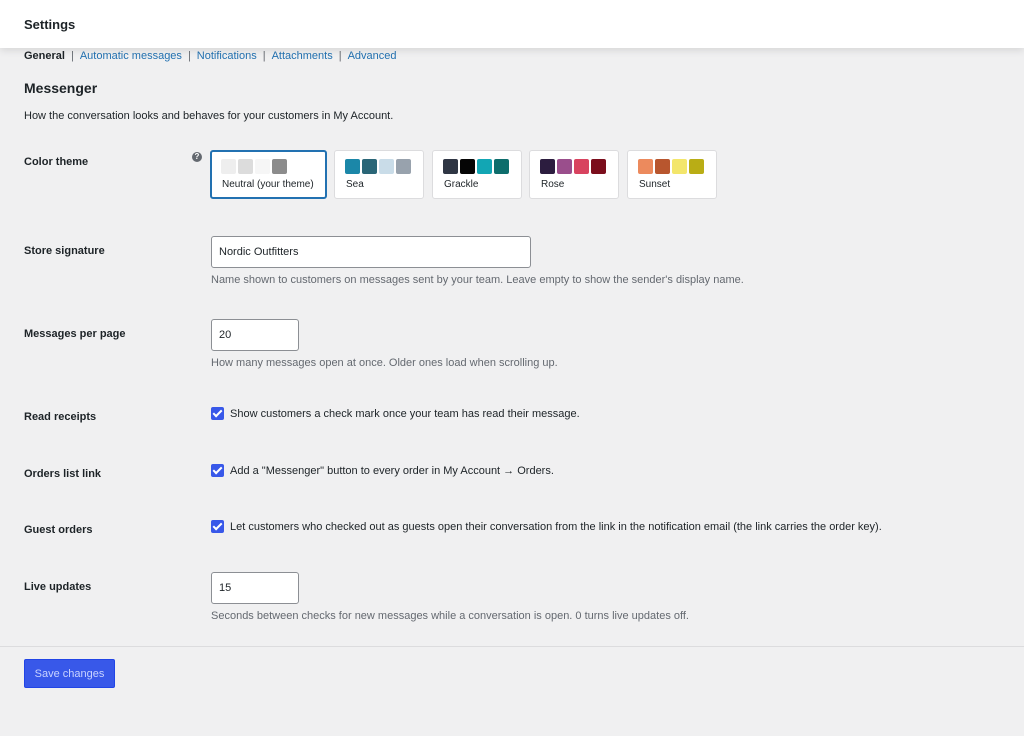 Image resolution: width=1024 pixels, height=736 pixels. Describe the element at coordinates (75, 334) in the screenshot. I see `messages-per-page-label: Messages per page` at that location.